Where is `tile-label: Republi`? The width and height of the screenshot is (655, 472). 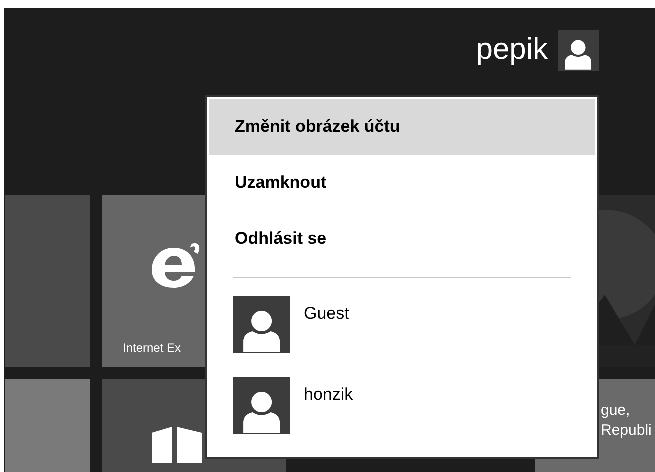 tile-label: Republi is located at coordinates (627, 430).